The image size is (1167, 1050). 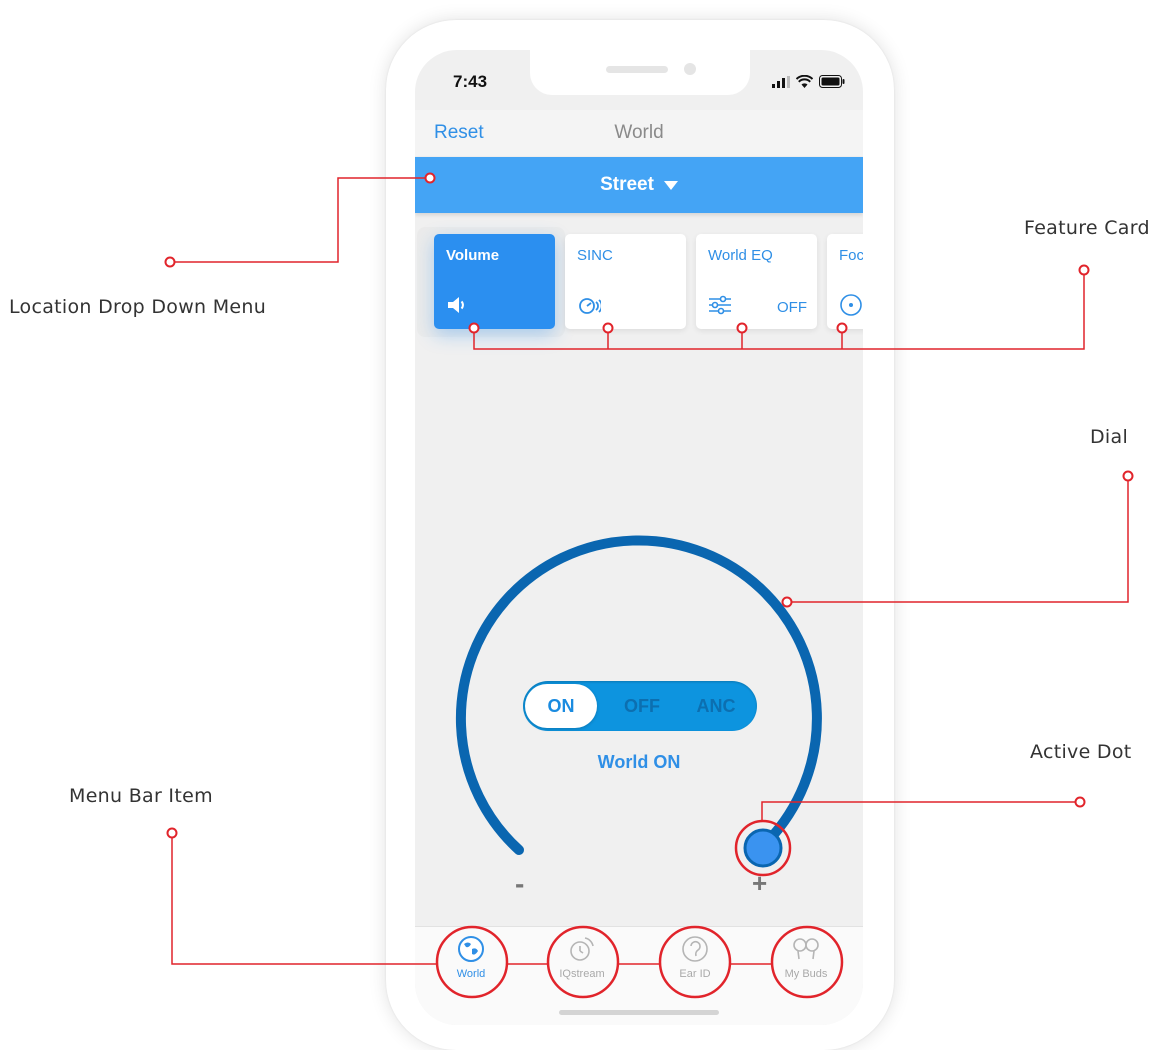 I want to click on dial-max-label: +, so click(x=760, y=883).